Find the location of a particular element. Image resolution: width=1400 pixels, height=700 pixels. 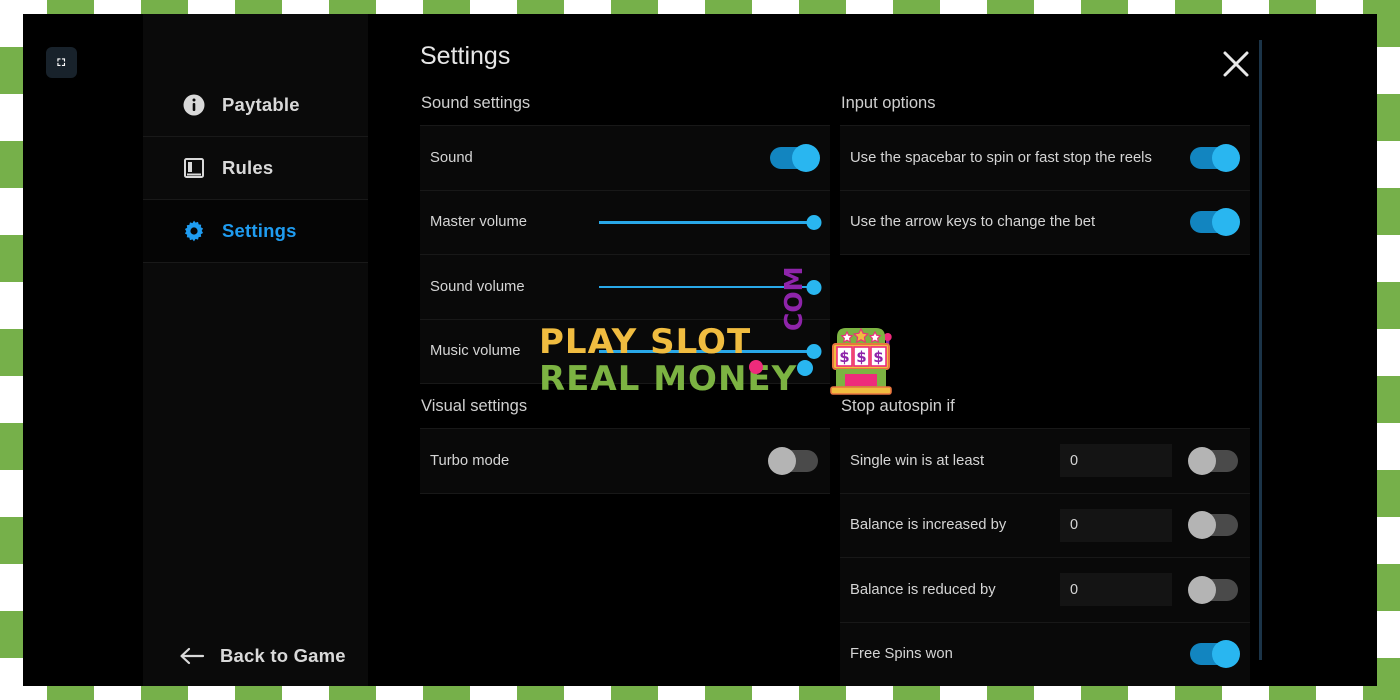

toggle-turbo-mode is located at coordinates (793, 460).